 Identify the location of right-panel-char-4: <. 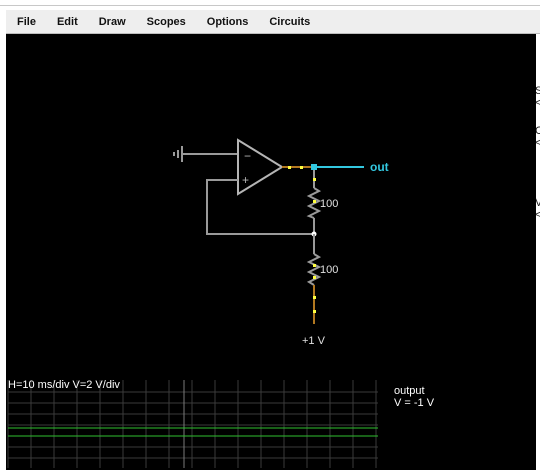
(538, 143).